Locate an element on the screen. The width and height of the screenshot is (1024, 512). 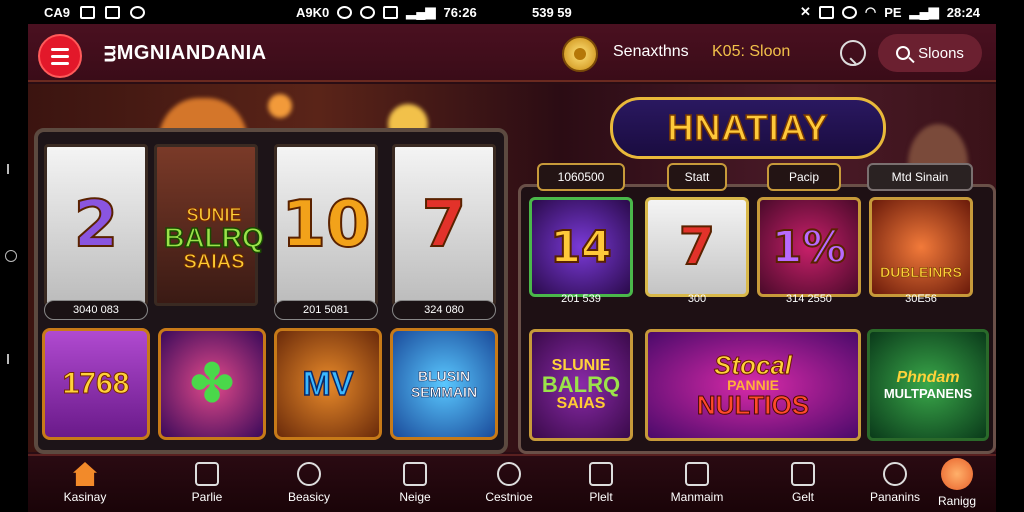
tile-title-bot: SAIAS is located at coordinates (581, 403).